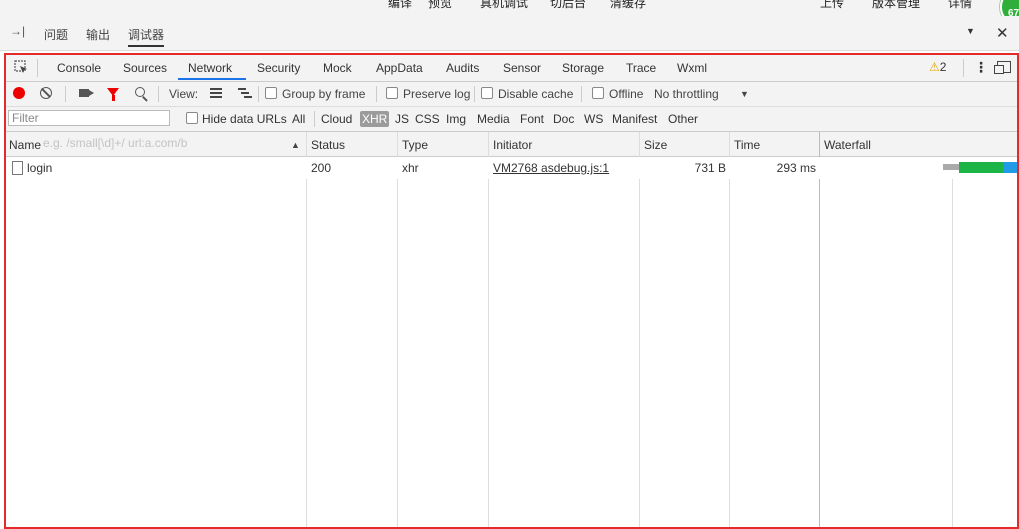  Describe the element at coordinates (744, 94) in the screenshot. I see `throttling-caret-icon: ▼` at that location.